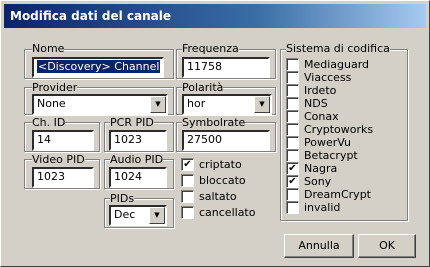 The width and height of the screenshot is (430, 267). What do you see at coordinates (138, 215) in the screenshot?
I see `pids-select: Dec ▼` at bounding box center [138, 215].